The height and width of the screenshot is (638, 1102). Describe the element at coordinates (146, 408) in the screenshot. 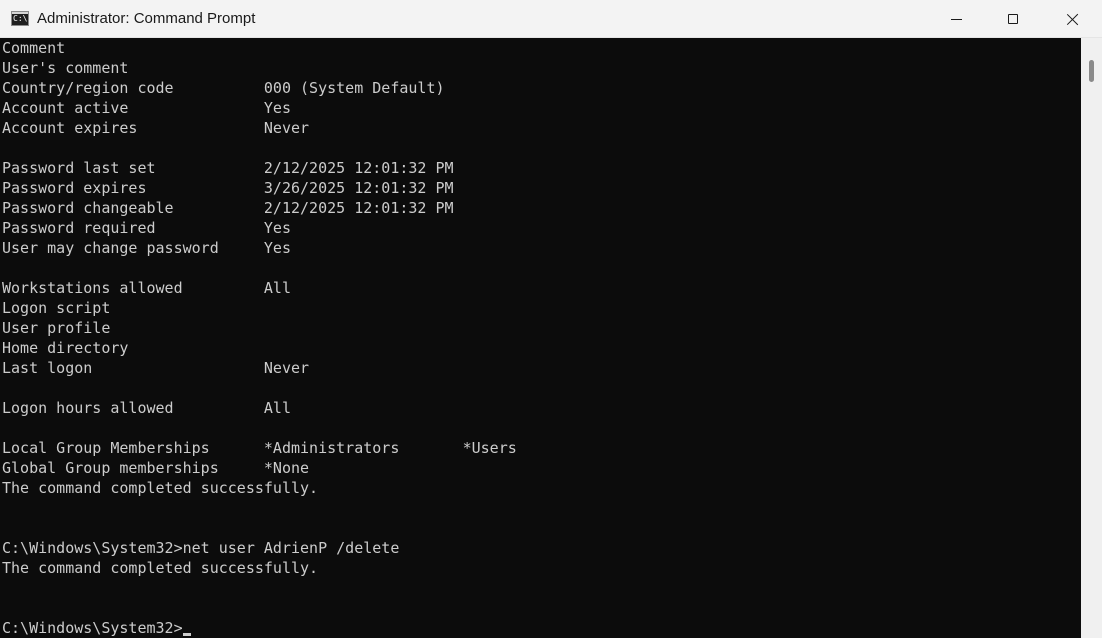

I see `console-line: Logon hours allowed All` at that location.